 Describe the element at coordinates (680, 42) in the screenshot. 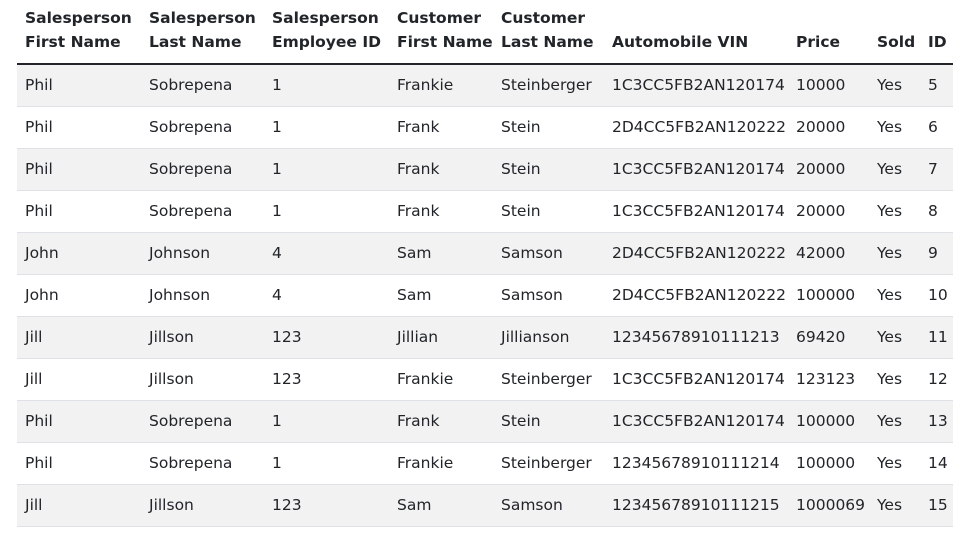

I see `header-label-line: Automobile VIN` at that location.